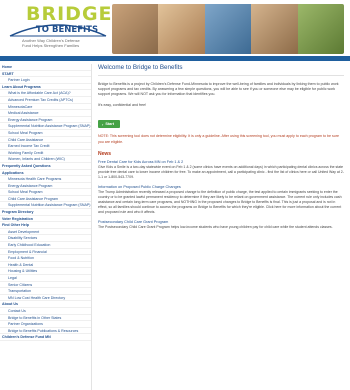  Describe the element at coordinates (221, 70) in the screenshot. I see `page-title: Welcome to Bridge to Benefits` at that location.